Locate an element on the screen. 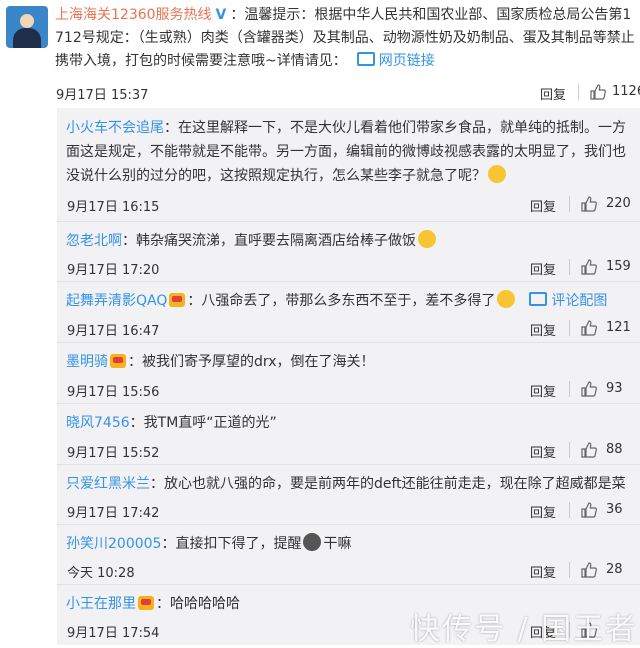 This screenshot has height=648, width=640. comment-meta-row: 9月17日 17:42 回复 36 is located at coordinates (348, 510).